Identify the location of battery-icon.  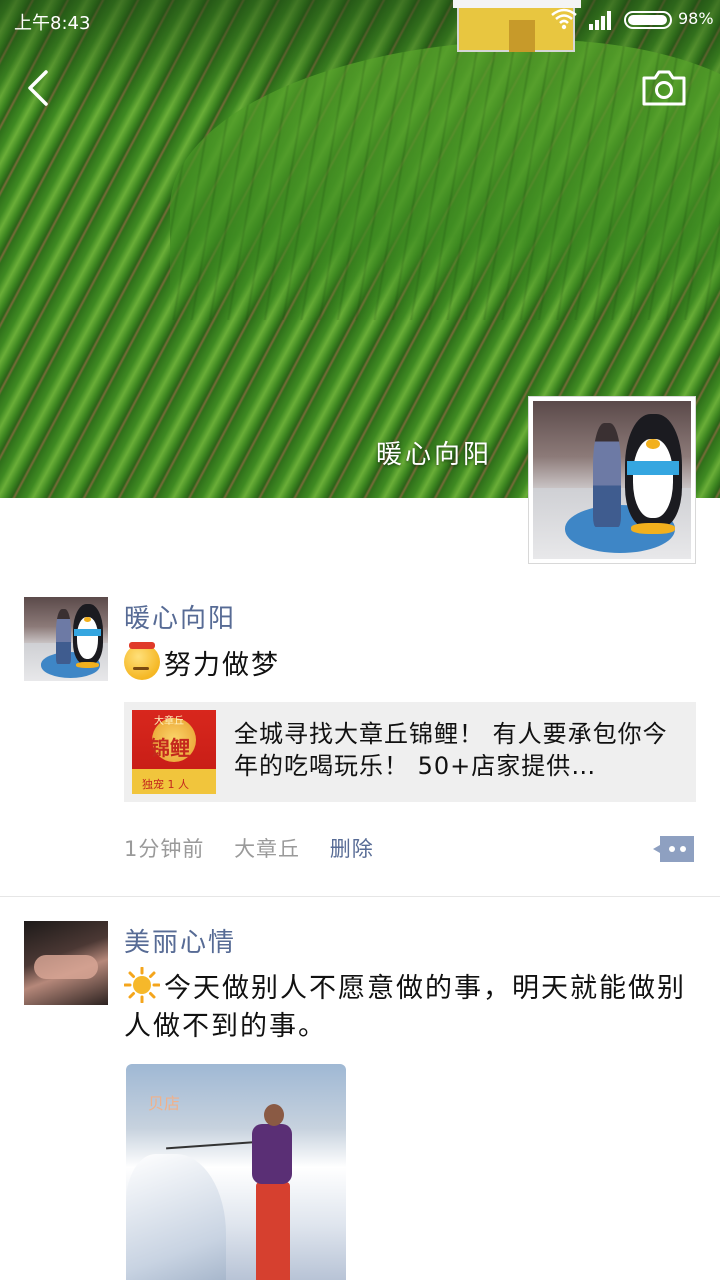
(648, 20).